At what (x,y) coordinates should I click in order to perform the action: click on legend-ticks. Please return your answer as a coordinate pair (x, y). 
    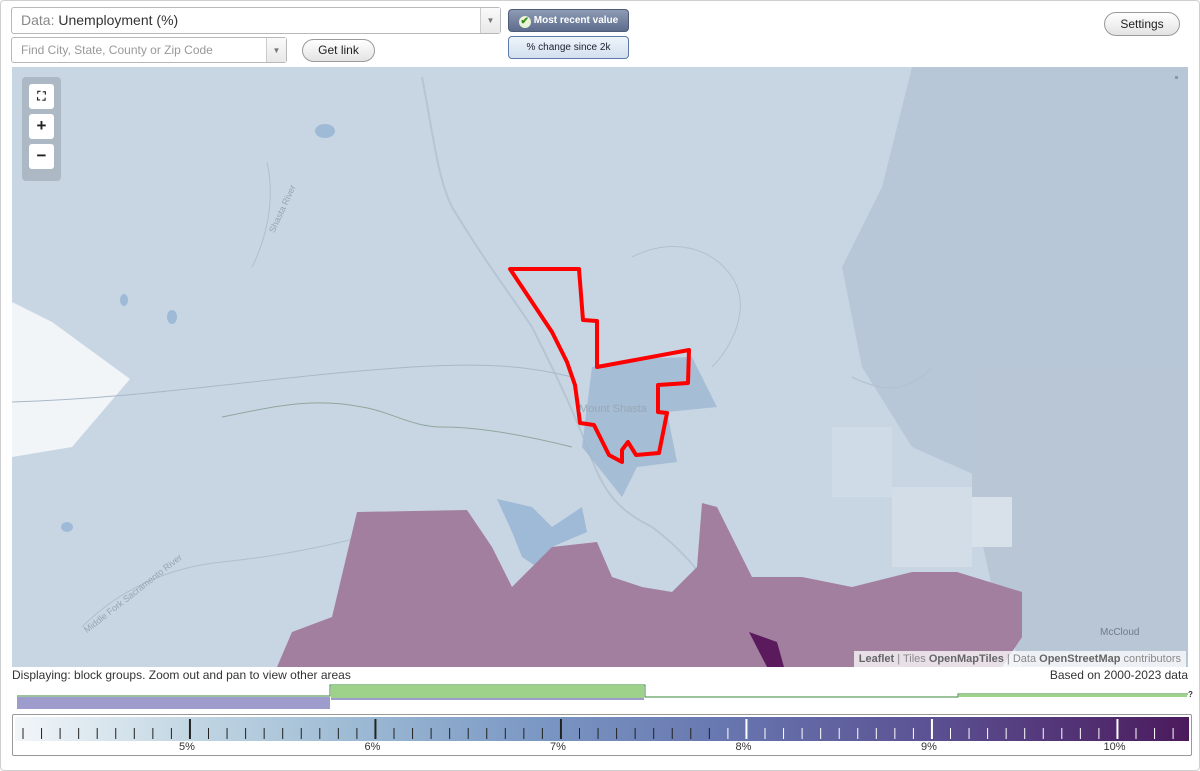
    Looking at the image, I should click on (598, 729).